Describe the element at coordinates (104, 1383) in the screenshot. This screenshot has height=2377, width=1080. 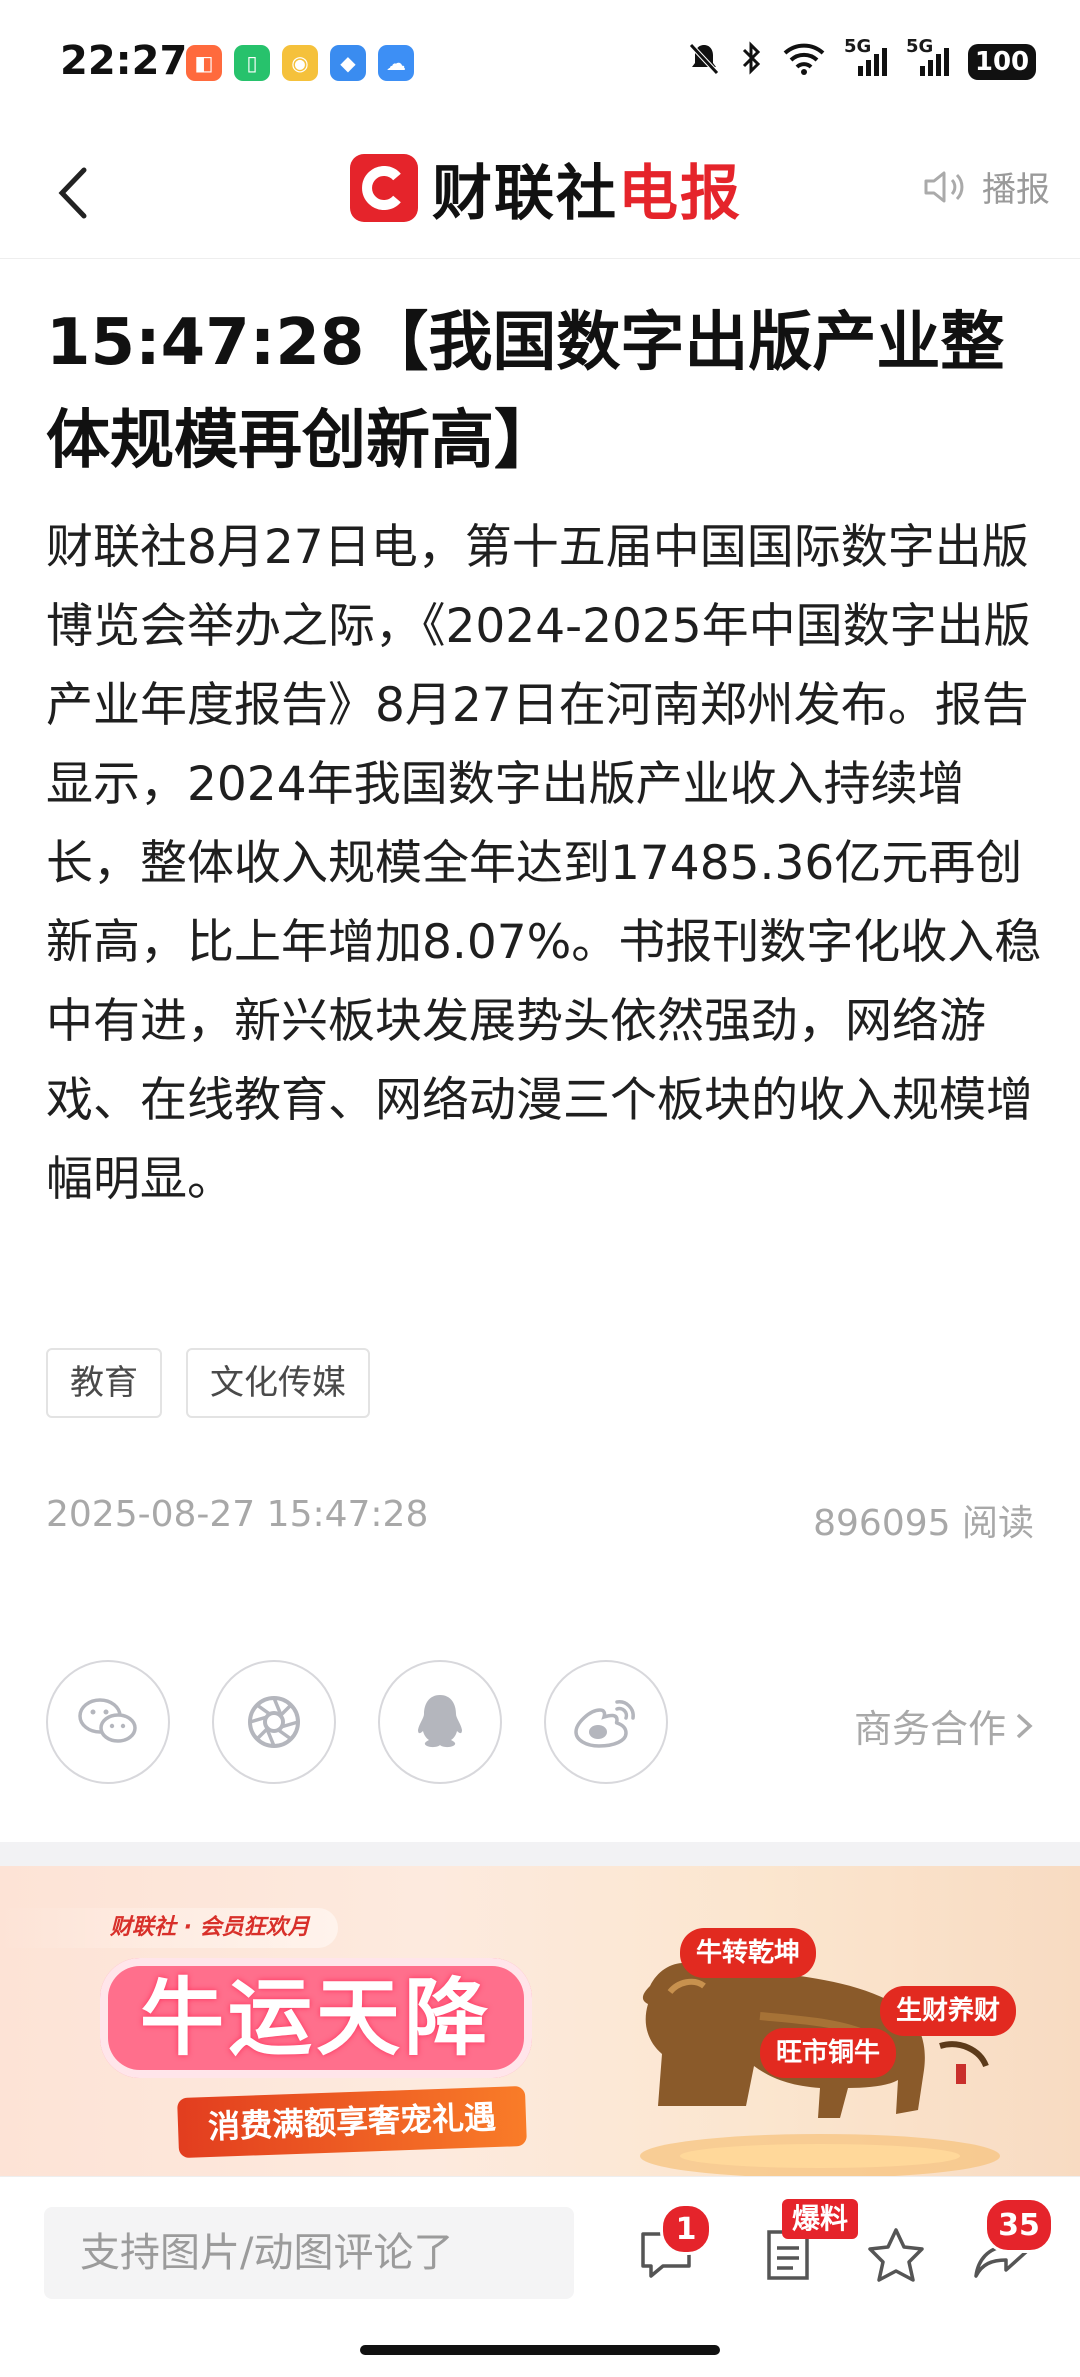
I see `tag-education: 教育` at that location.